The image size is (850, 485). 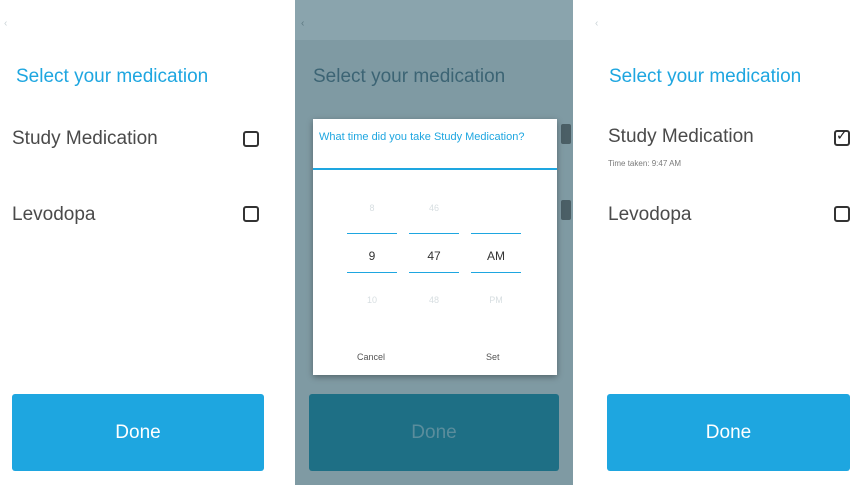 What do you see at coordinates (434, 272) in the screenshot?
I see `minute-highlight-bottom` at bounding box center [434, 272].